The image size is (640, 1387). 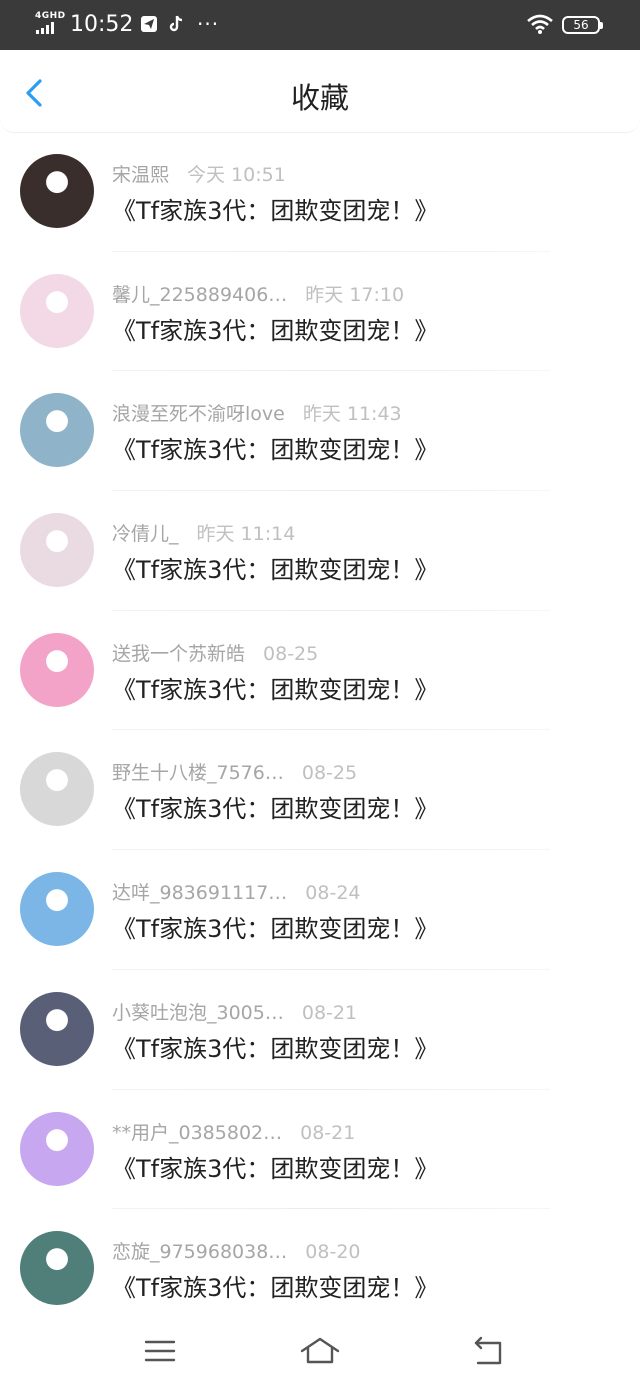 I want to click on timestamp: 08-20, so click(x=333, y=1252).